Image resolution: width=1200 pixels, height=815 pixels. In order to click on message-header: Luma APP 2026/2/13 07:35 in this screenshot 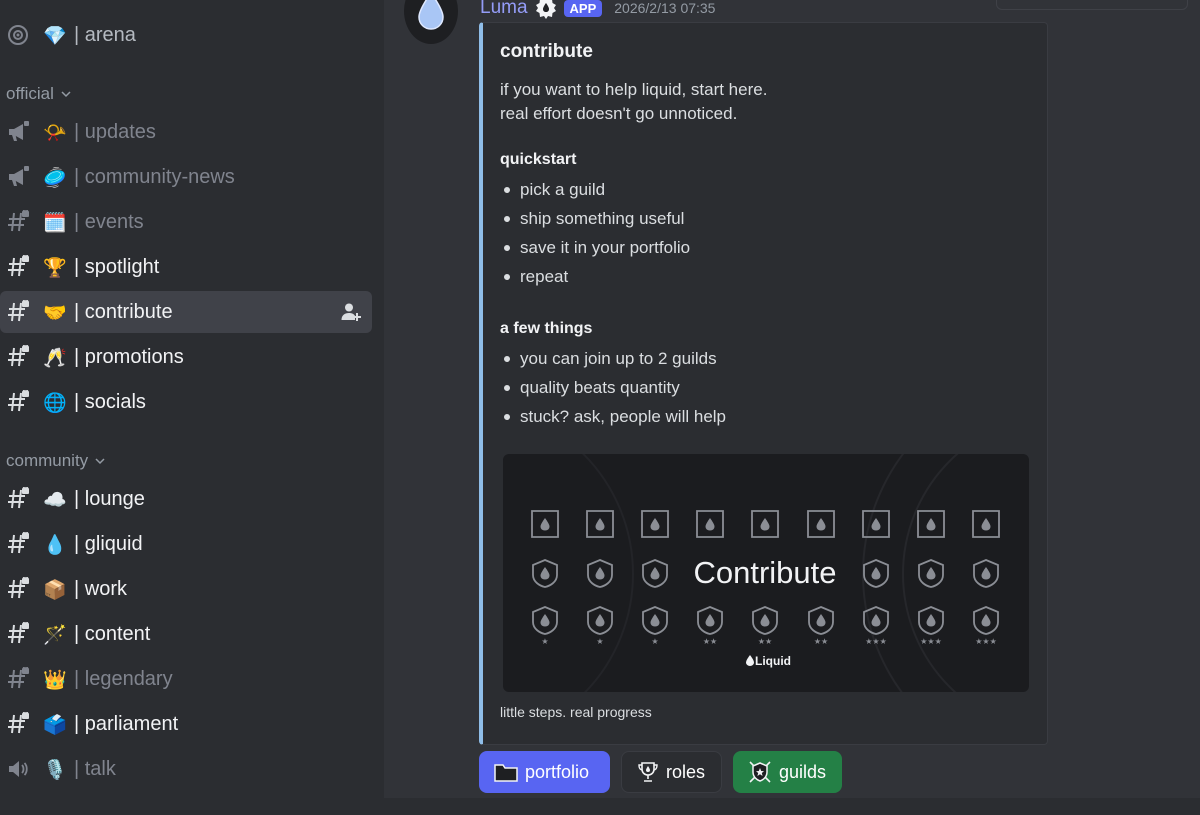, I will do `click(597, 10)`.